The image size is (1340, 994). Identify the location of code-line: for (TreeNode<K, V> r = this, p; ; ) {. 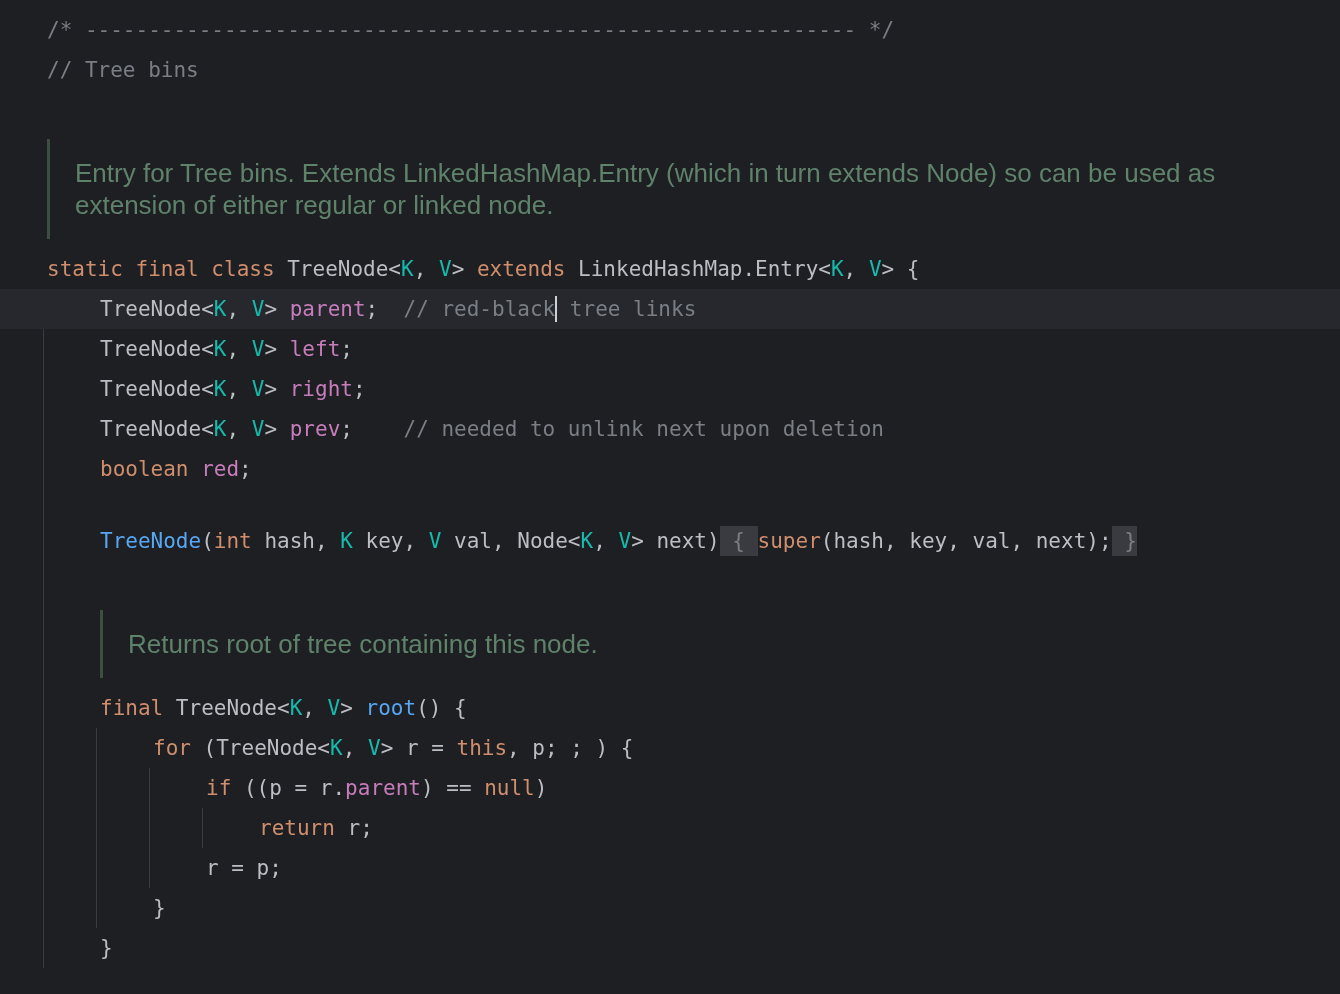
(394, 748).